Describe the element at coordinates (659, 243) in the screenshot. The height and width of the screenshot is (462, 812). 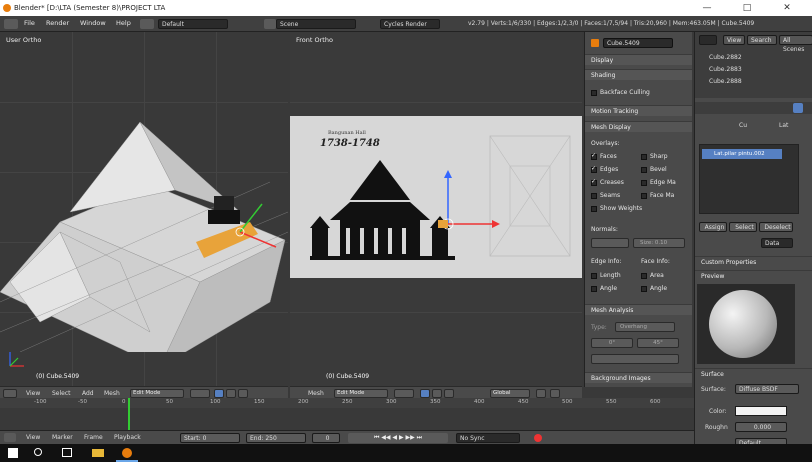
I see `normals-size-field: Size: 0.10` at that location.